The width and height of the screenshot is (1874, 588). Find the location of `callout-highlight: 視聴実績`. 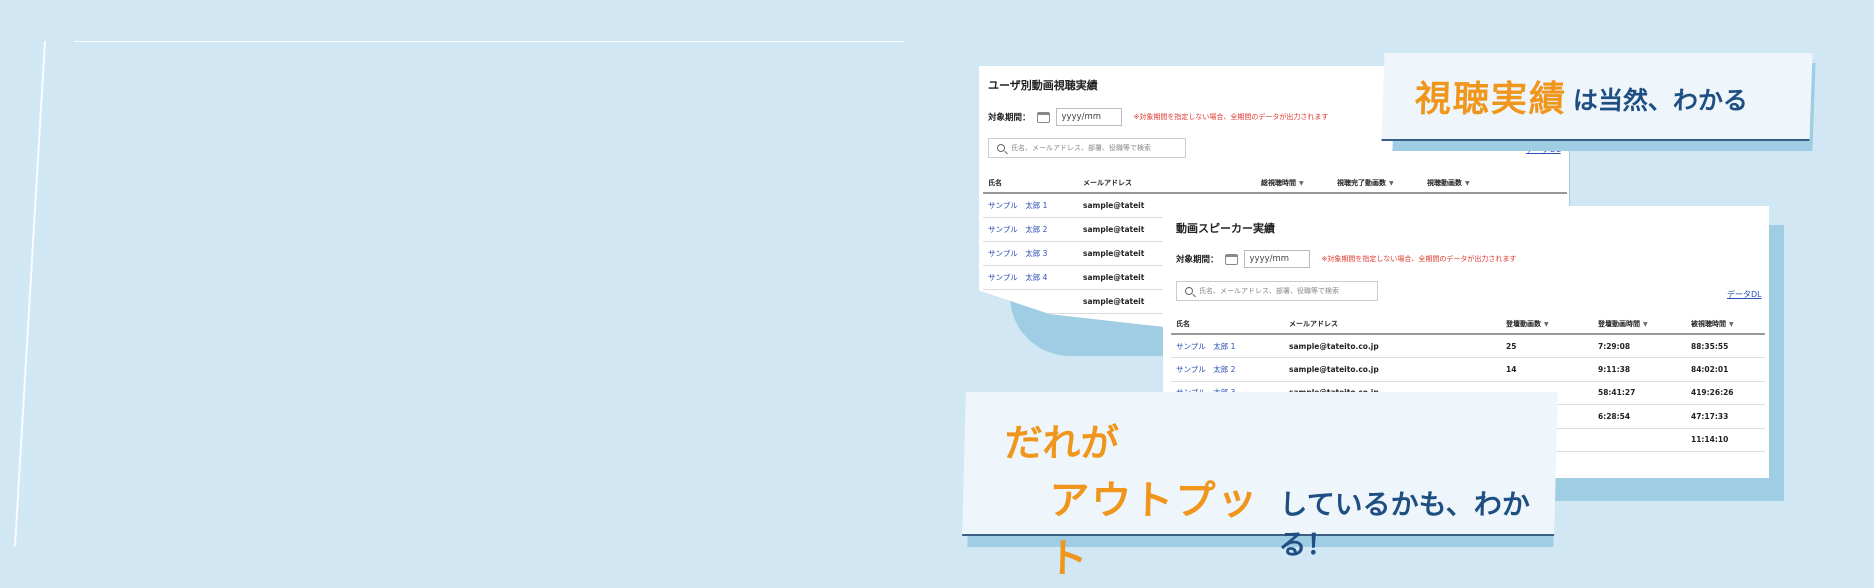

callout-highlight: 視聴実績 is located at coordinates (1491, 99).